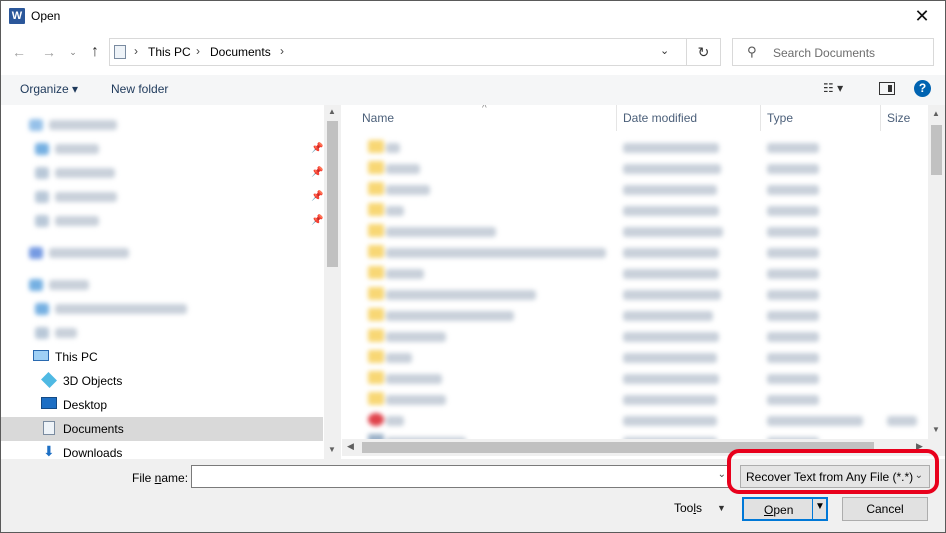 This screenshot has width=946, height=533. Describe the element at coordinates (76, 357) in the screenshot. I see `nav-item-label: This PC` at that location.